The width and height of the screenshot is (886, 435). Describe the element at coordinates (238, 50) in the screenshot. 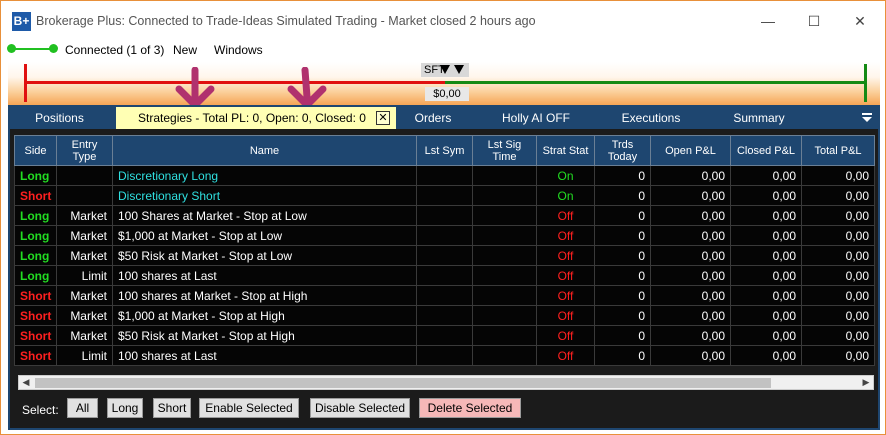

I see `menu-windows: Windows` at that location.